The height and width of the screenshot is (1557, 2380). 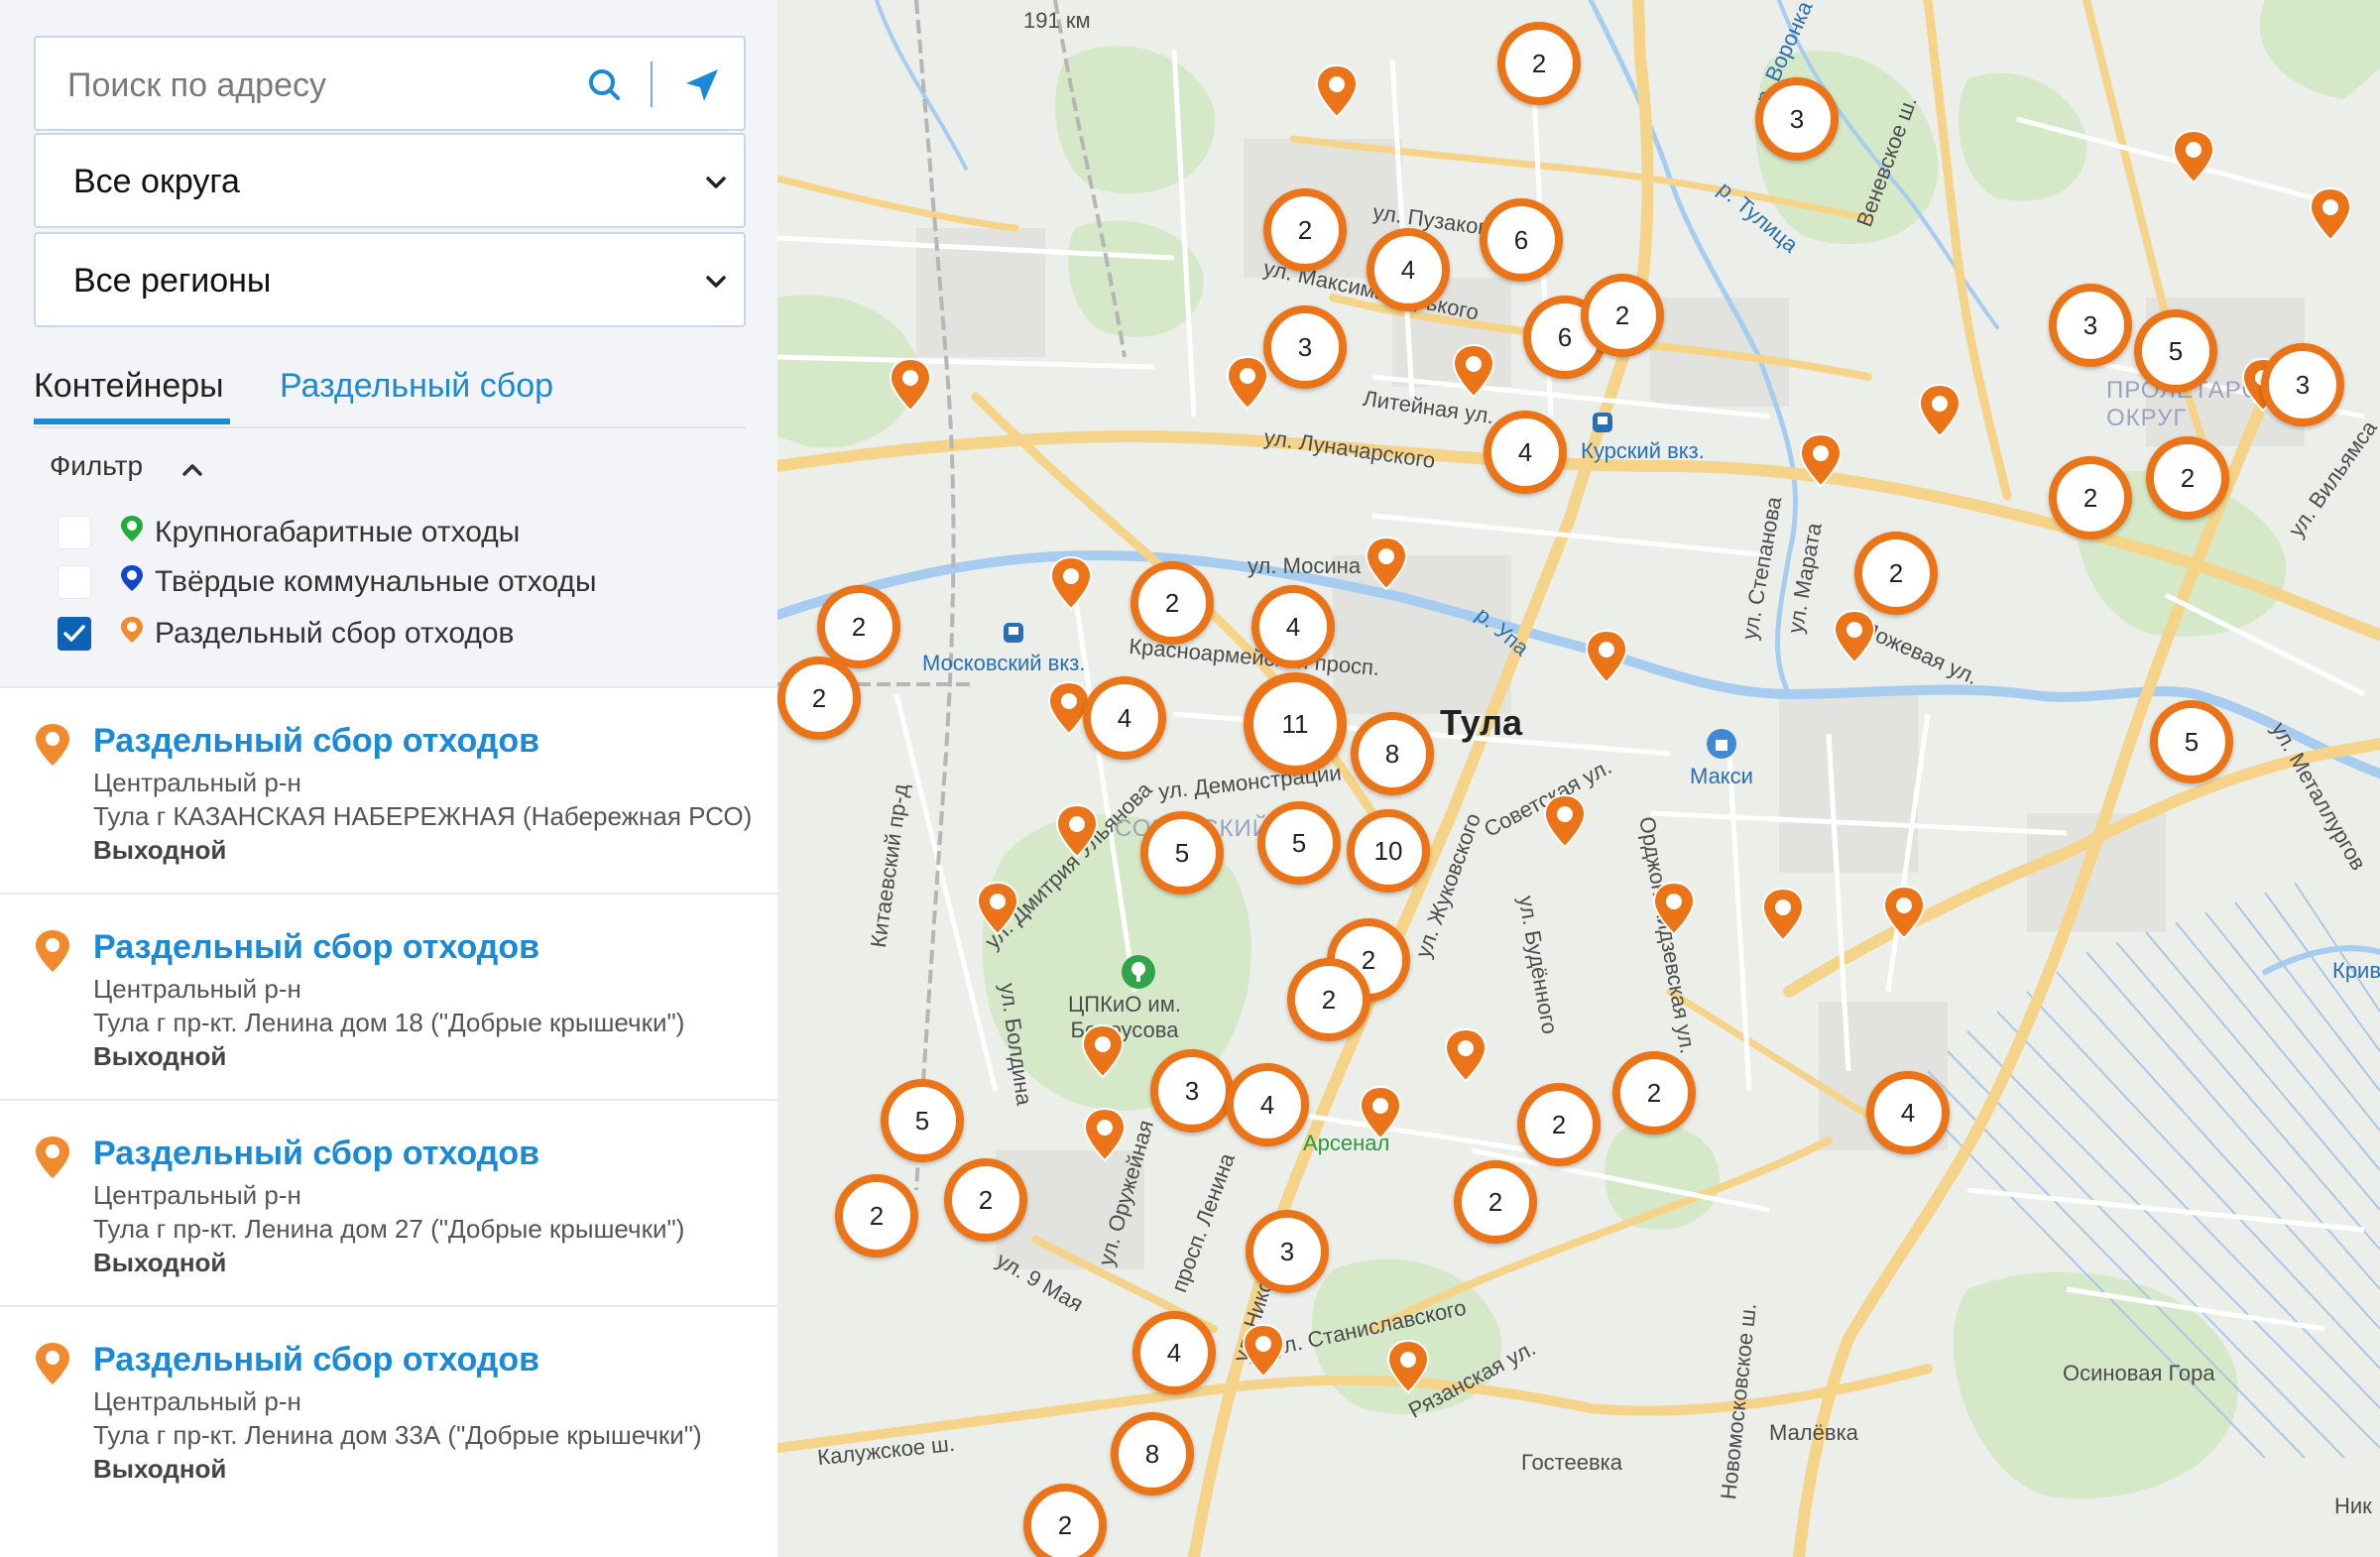 I want to click on checkbox-separate-waste, so click(x=74, y=634).